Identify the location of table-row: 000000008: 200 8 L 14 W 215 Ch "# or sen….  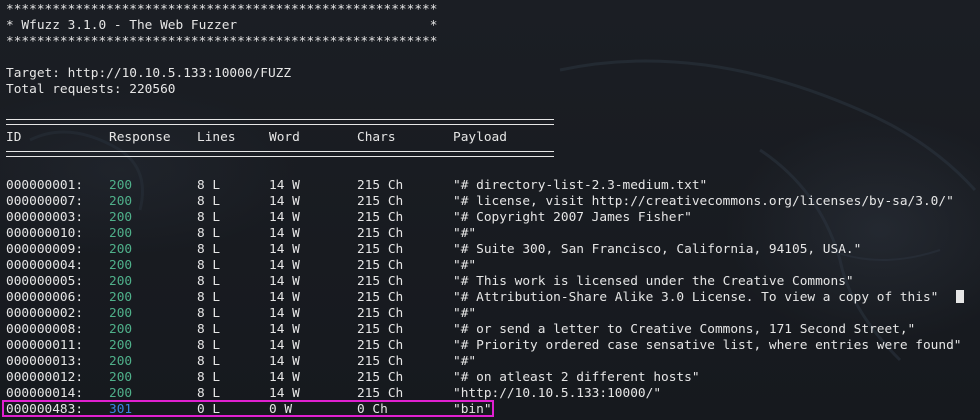
(460, 330).